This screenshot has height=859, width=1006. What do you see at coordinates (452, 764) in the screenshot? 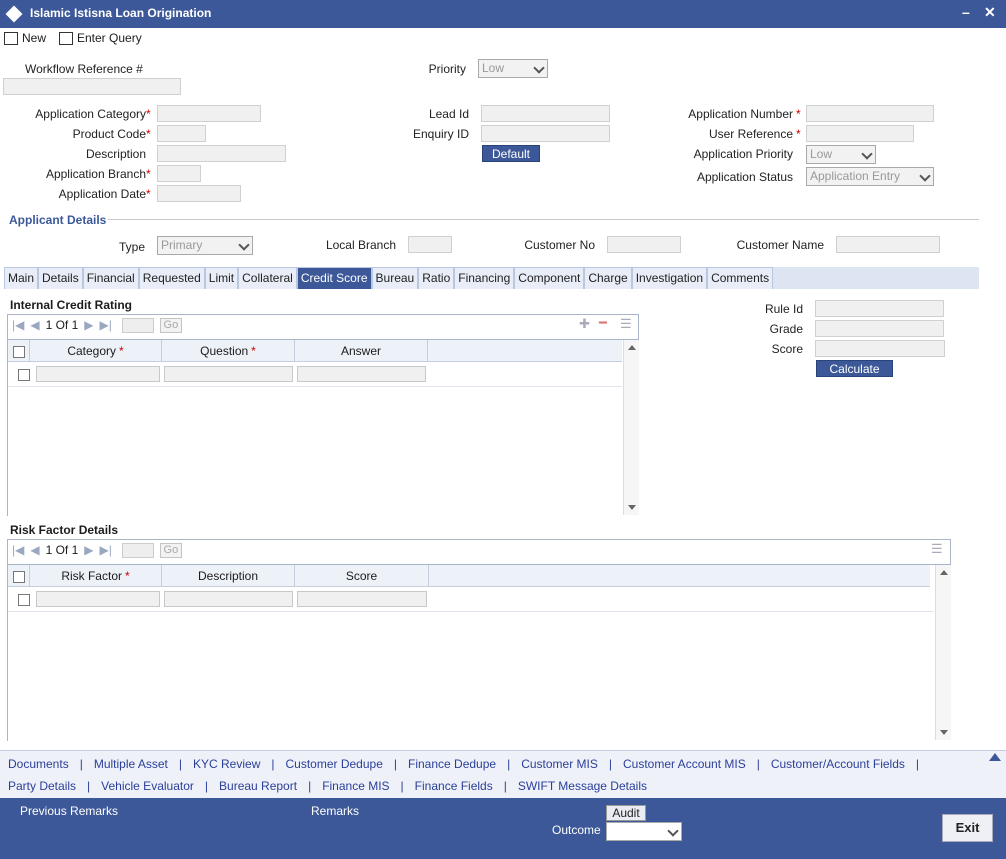
I see `link-finance-dedupe: Finance Dedupe` at bounding box center [452, 764].